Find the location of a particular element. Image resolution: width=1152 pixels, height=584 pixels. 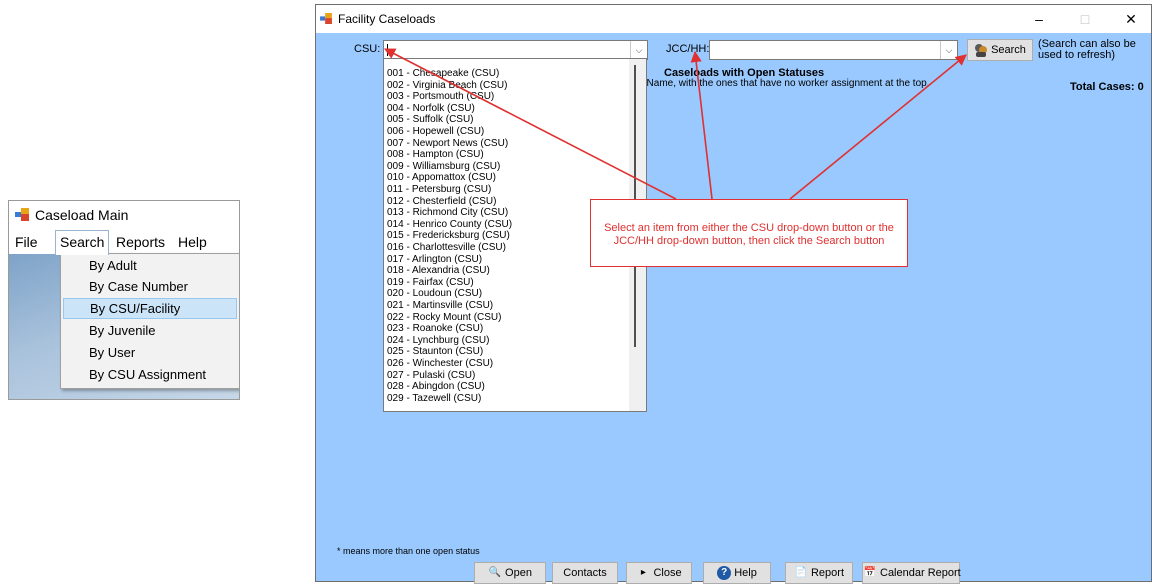

csu-option: 027 - Pulaski (CSU) is located at coordinates (431, 376).